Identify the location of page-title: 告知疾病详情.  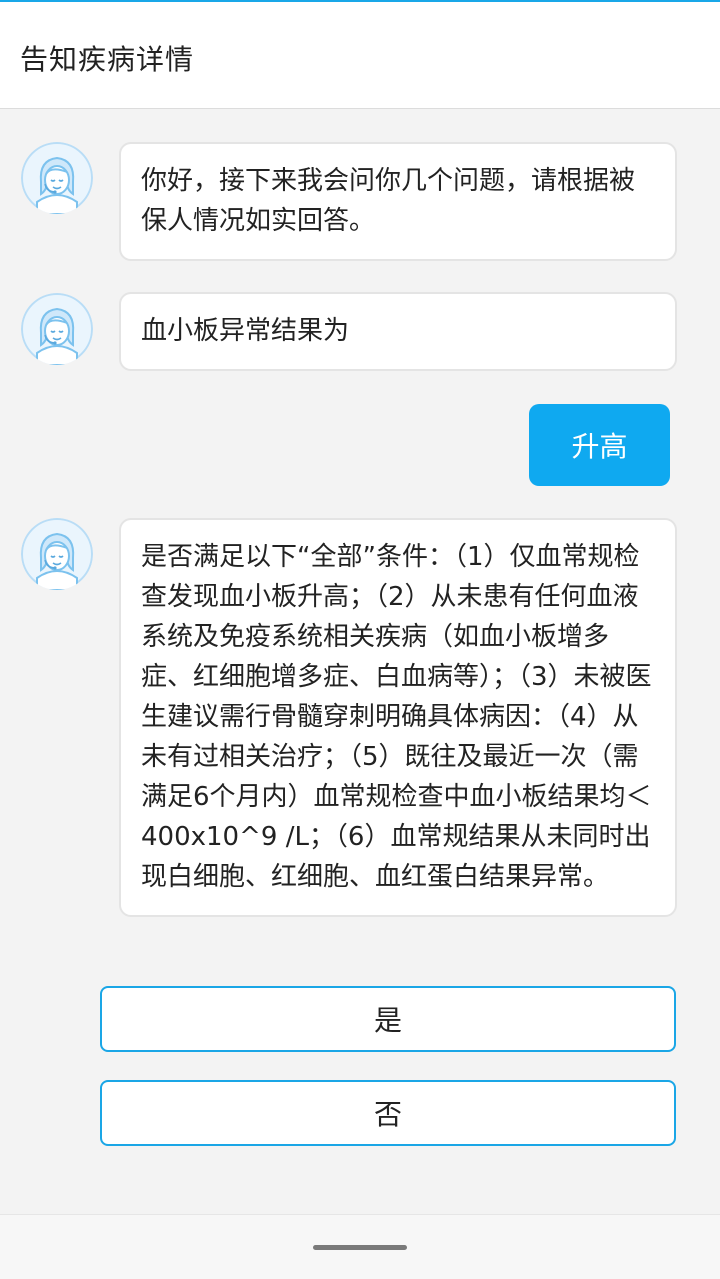
(107, 59).